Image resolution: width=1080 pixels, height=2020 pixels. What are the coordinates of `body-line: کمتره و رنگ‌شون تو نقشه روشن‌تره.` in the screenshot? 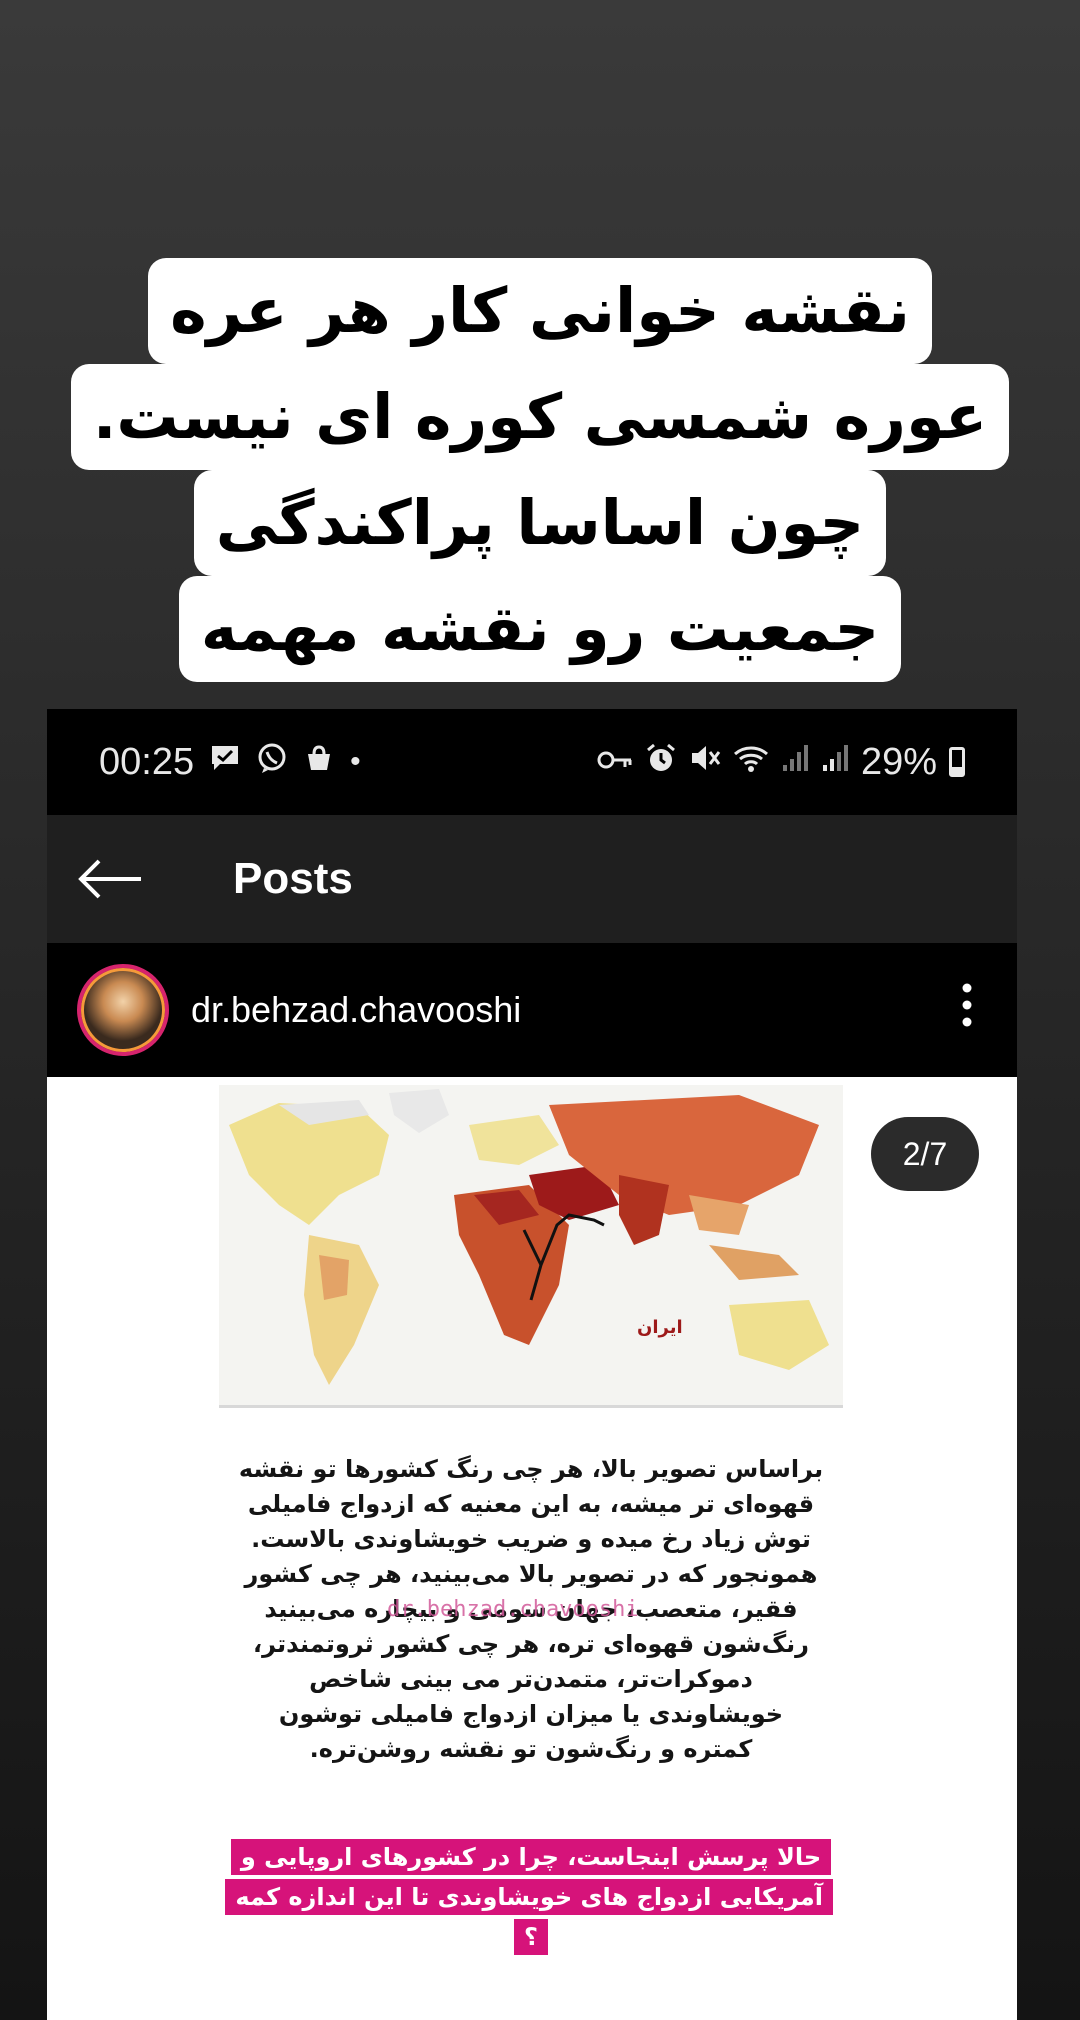 It's located at (531, 1749).